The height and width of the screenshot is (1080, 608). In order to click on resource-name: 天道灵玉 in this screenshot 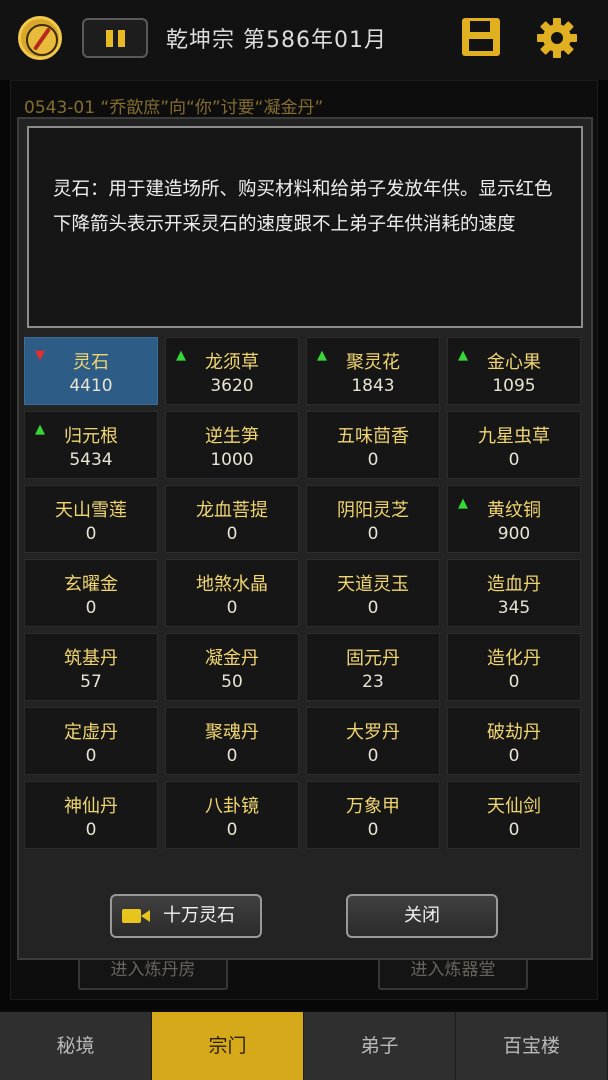, I will do `click(373, 584)`.